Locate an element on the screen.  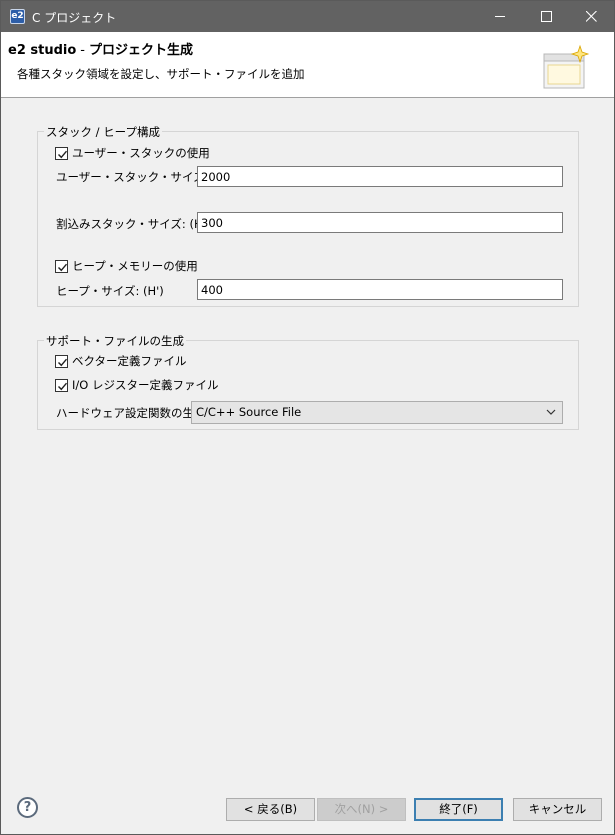
io-register-definition-checkbox: I/O レジスター定義ファイル is located at coordinates (136, 385).